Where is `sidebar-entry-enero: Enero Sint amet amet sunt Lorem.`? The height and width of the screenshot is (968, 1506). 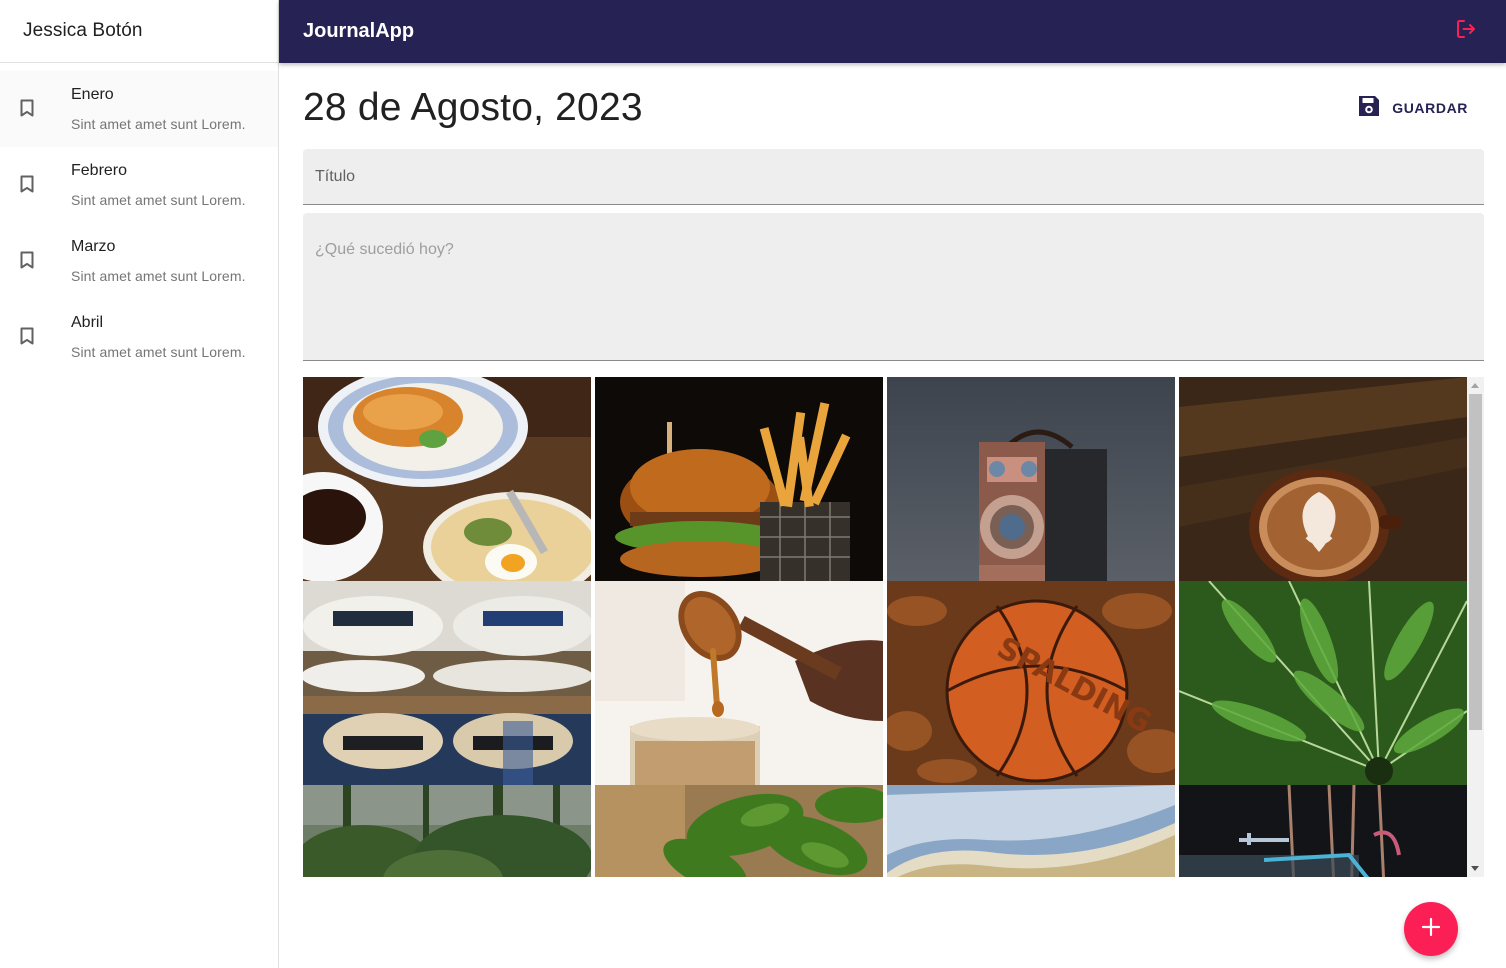 sidebar-entry-enero: Enero Sint amet amet sunt Lorem. is located at coordinates (139, 109).